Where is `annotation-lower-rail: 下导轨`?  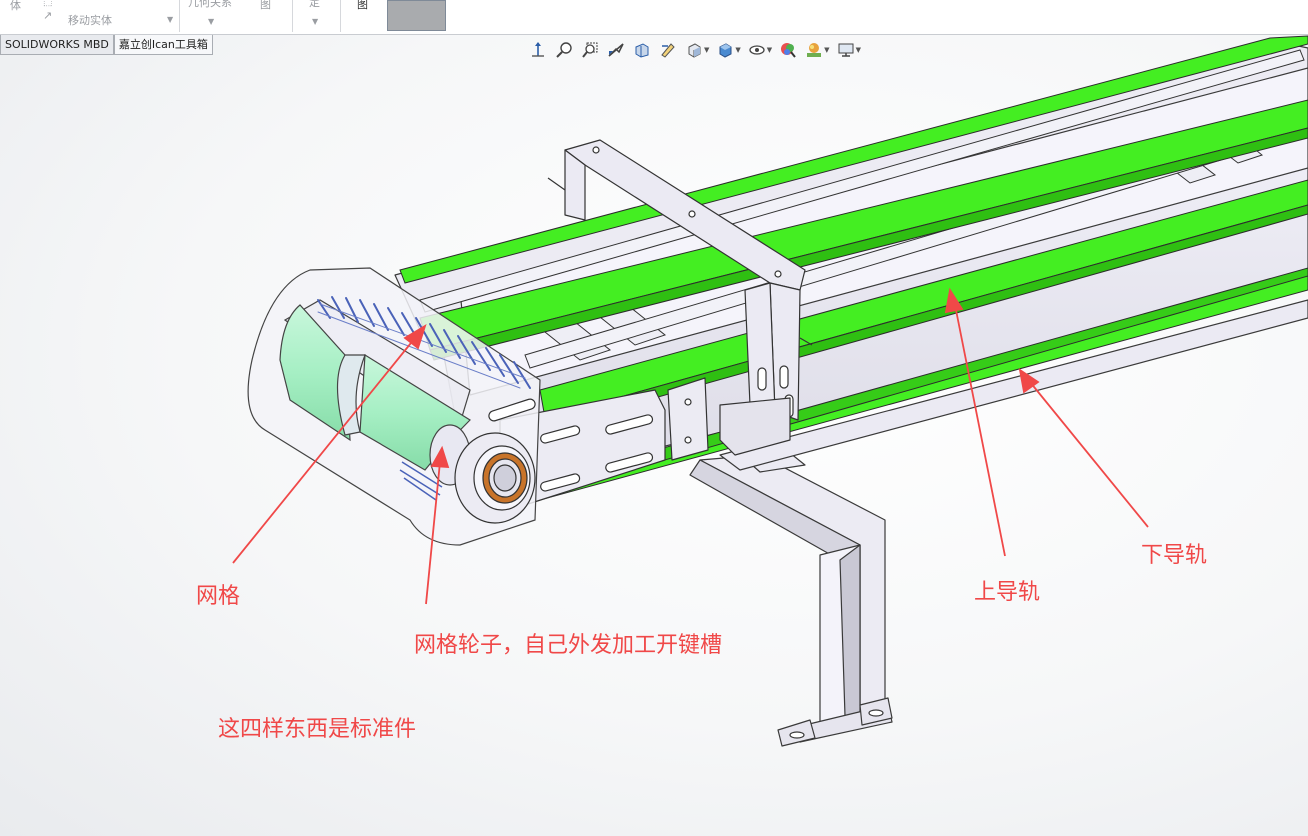
annotation-lower-rail: 下导轨 is located at coordinates (1174, 555).